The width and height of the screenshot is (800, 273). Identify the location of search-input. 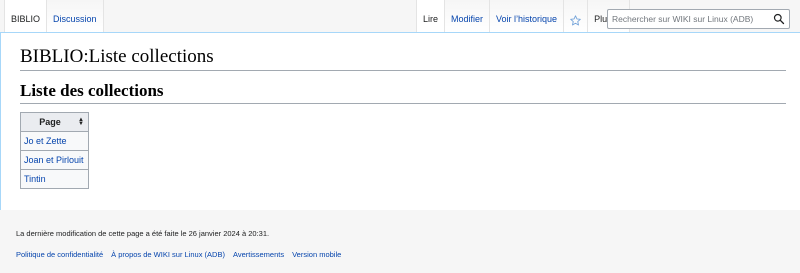
(692, 19).